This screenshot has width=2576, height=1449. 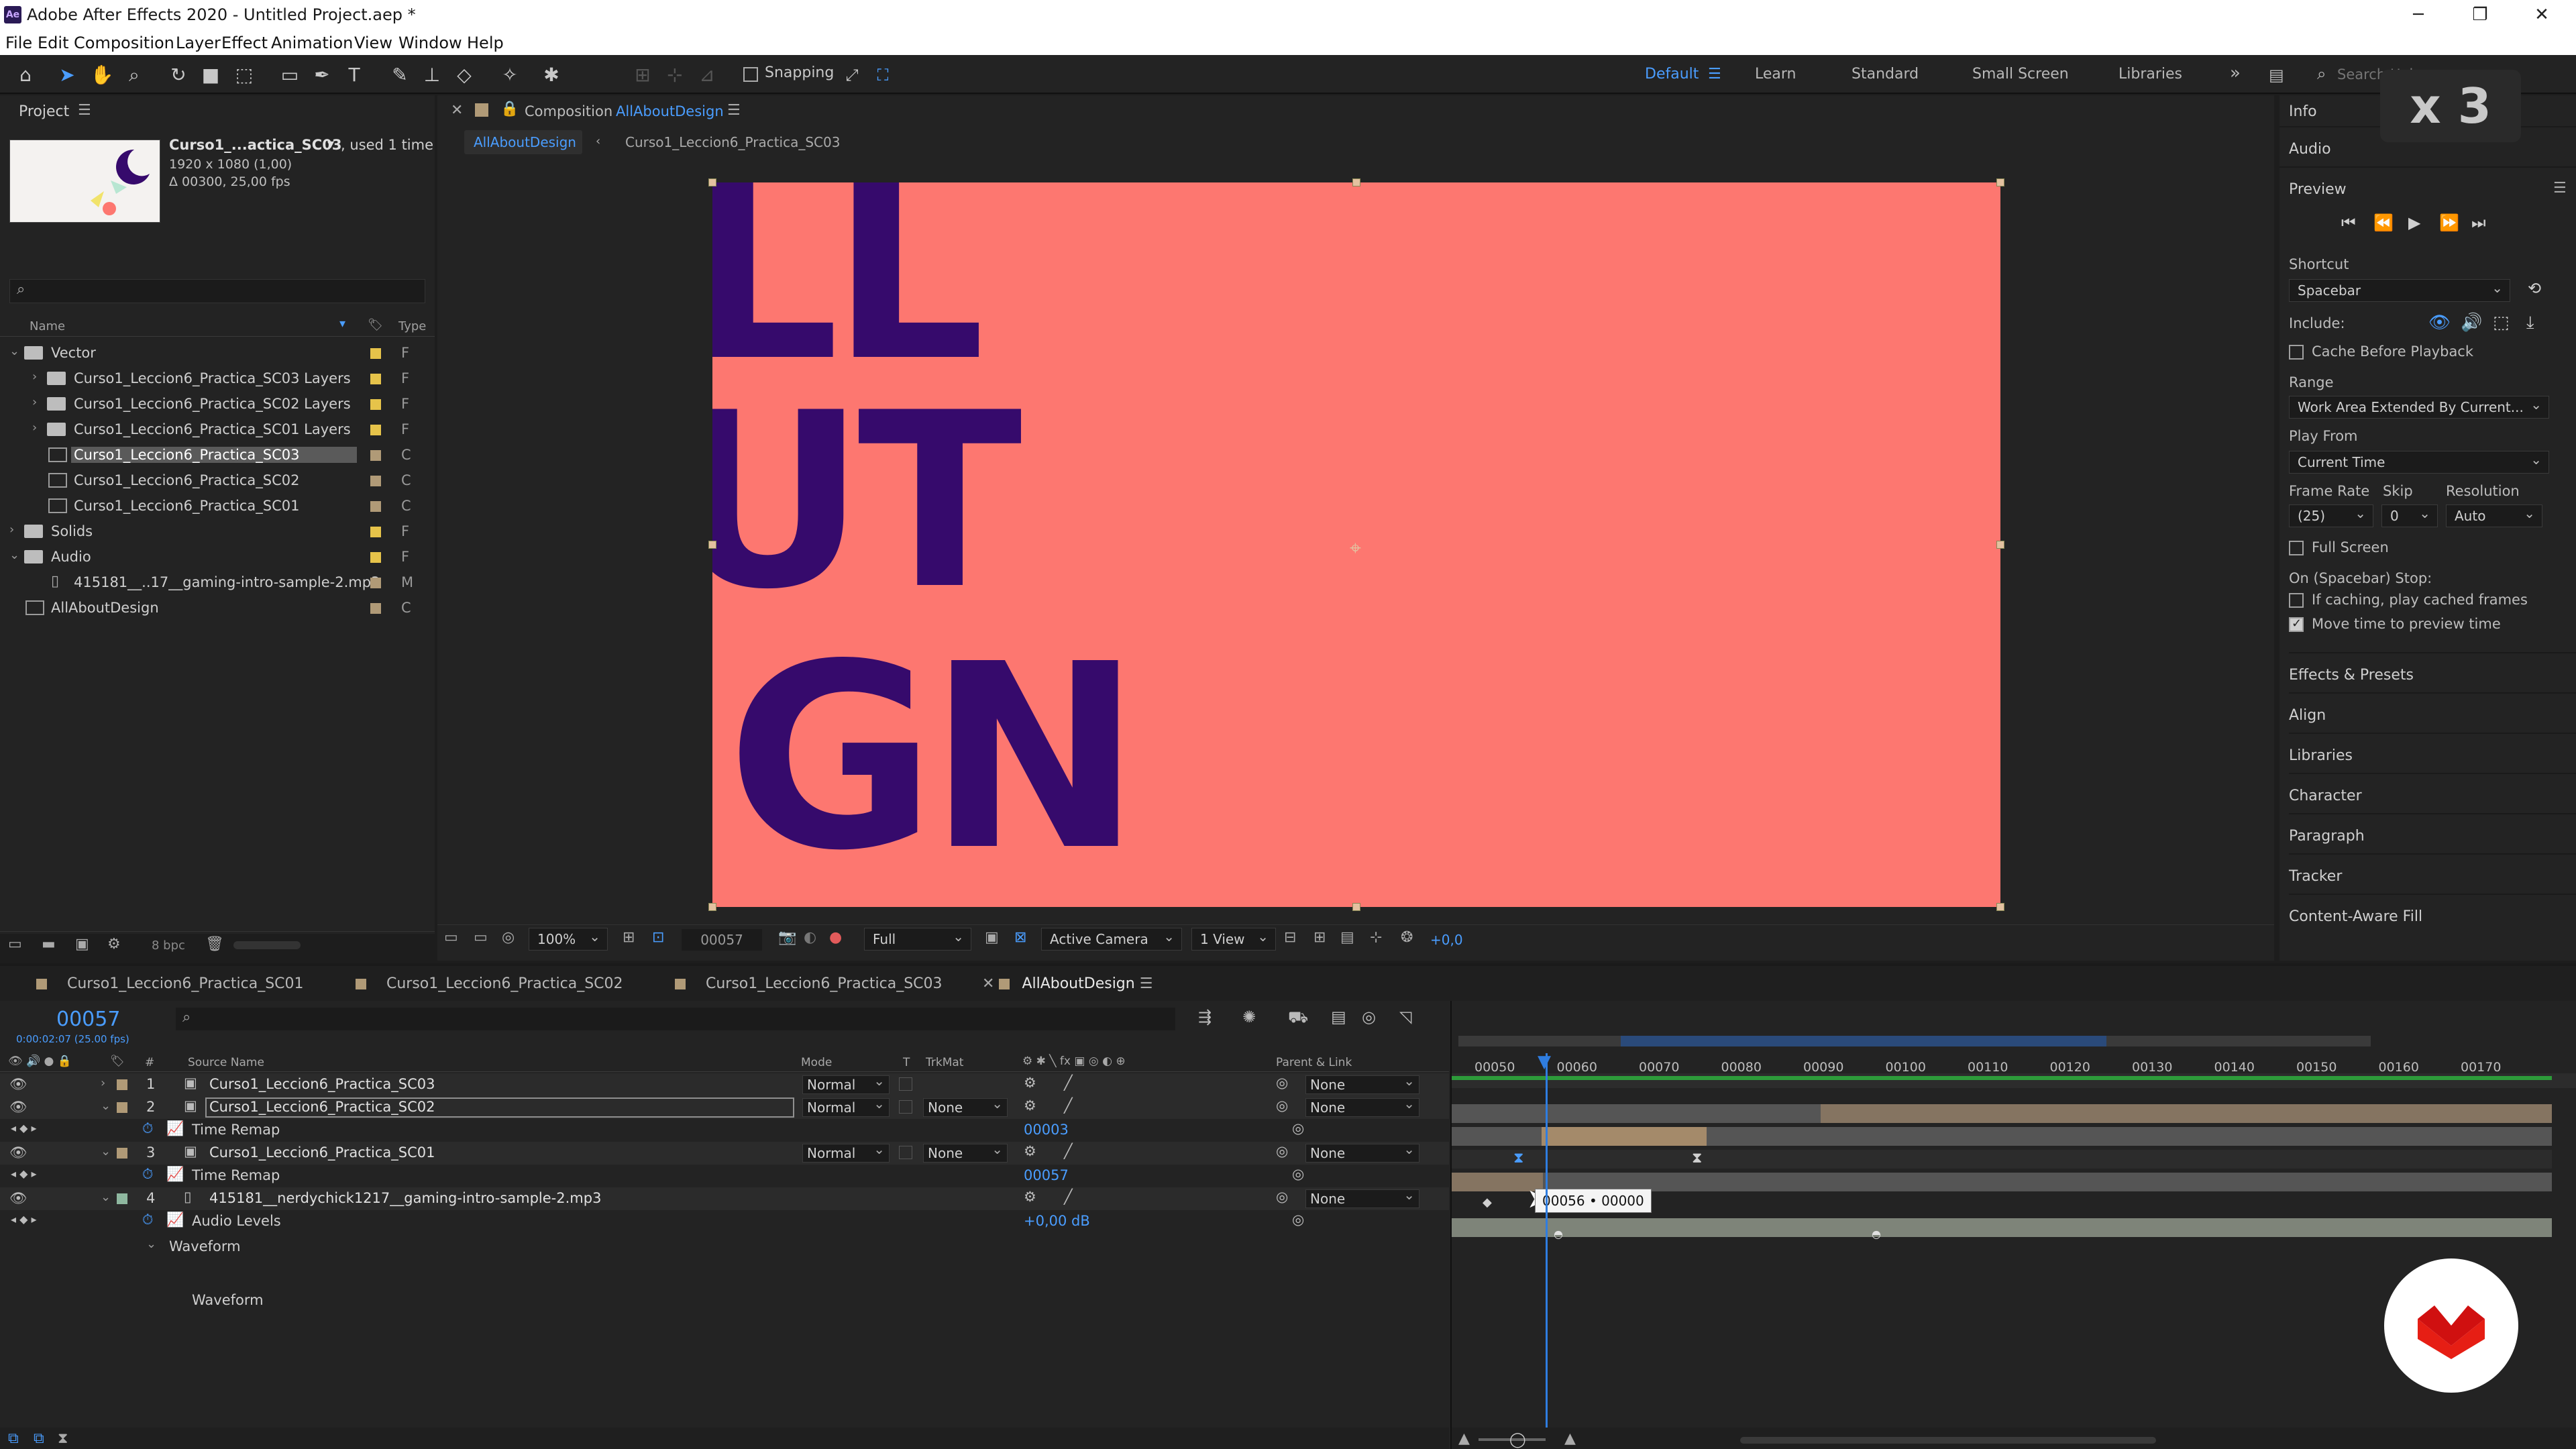 I want to click on snapping-checkbox, so click(x=750, y=74).